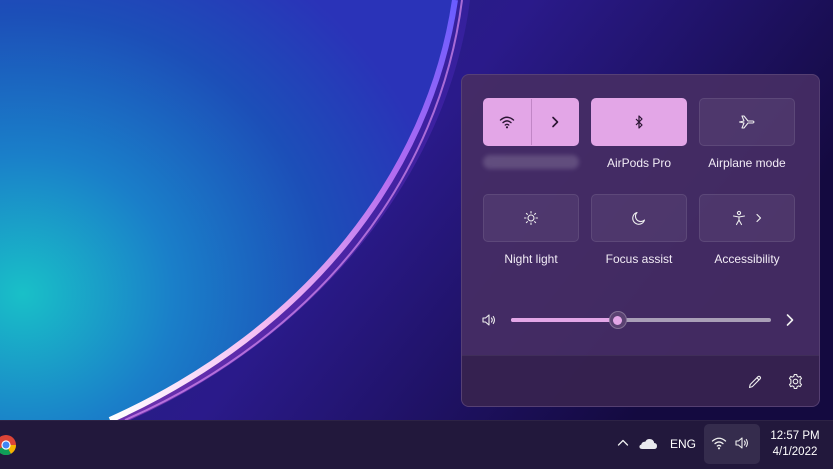 Image resolution: width=833 pixels, height=469 pixels. Describe the element at coordinates (623, 443) in the screenshot. I see `chevron-up-icon` at that location.